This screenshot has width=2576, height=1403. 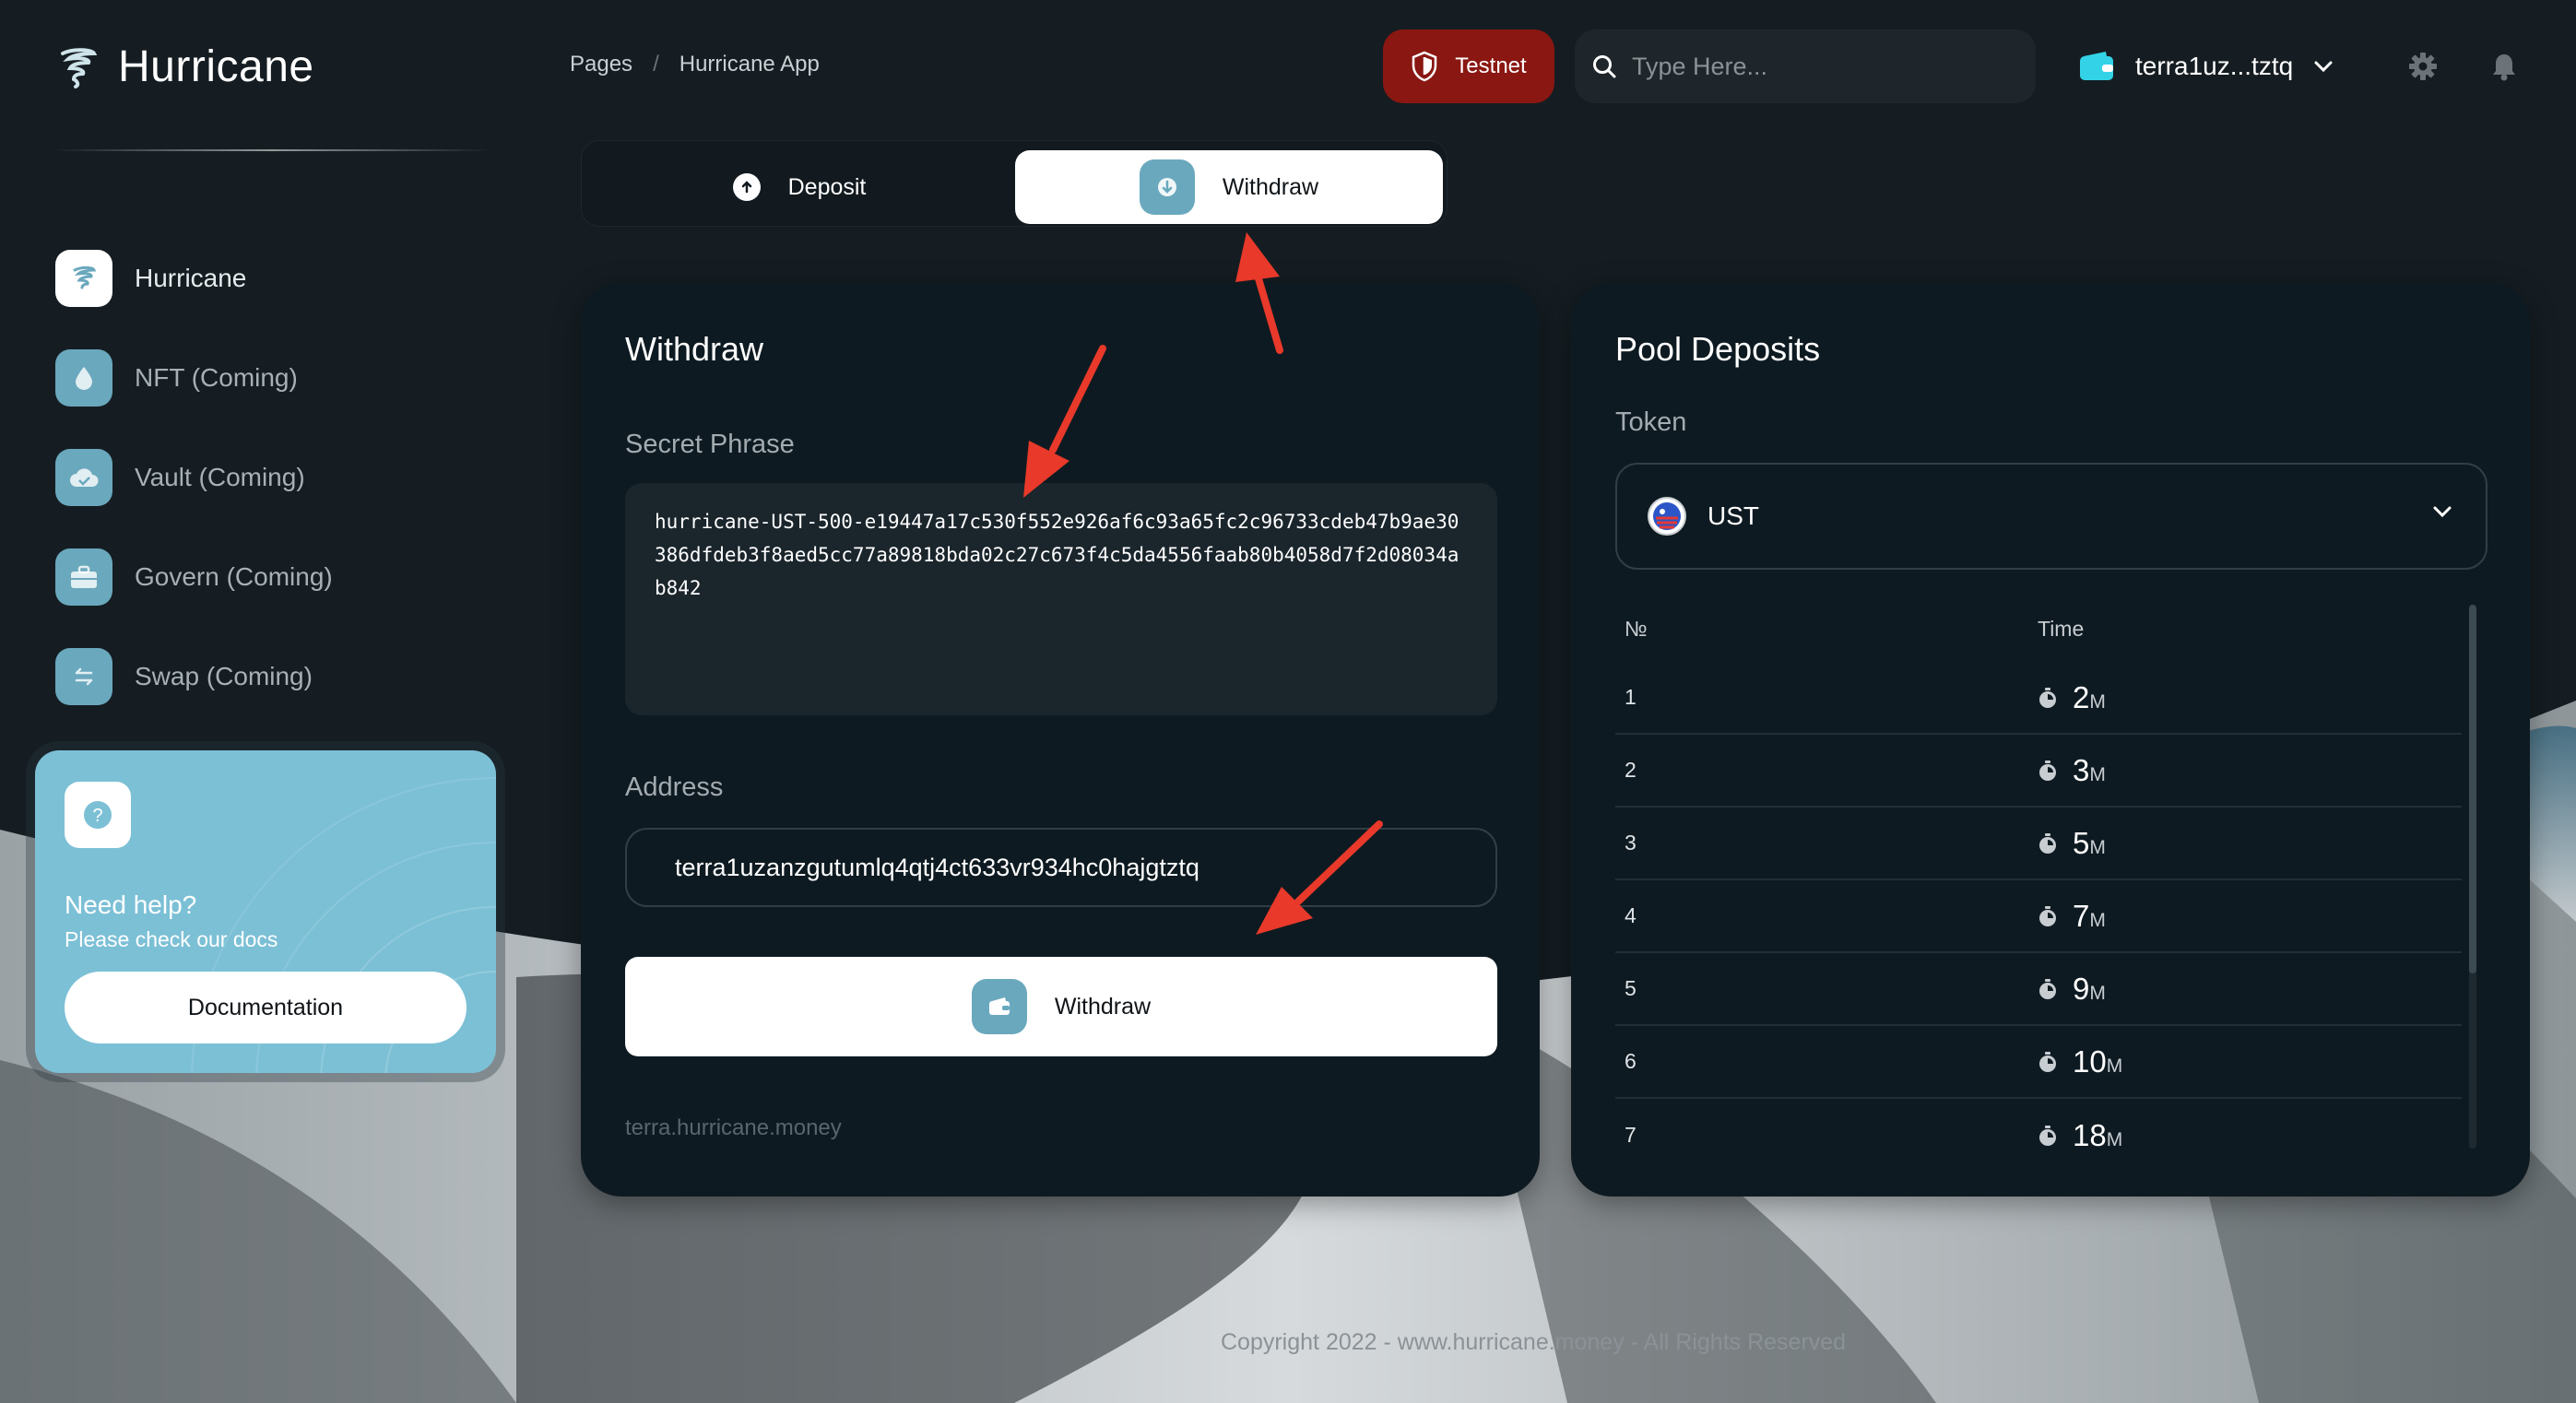 I want to click on help-subtitle: Please check our docs, so click(x=171, y=939).